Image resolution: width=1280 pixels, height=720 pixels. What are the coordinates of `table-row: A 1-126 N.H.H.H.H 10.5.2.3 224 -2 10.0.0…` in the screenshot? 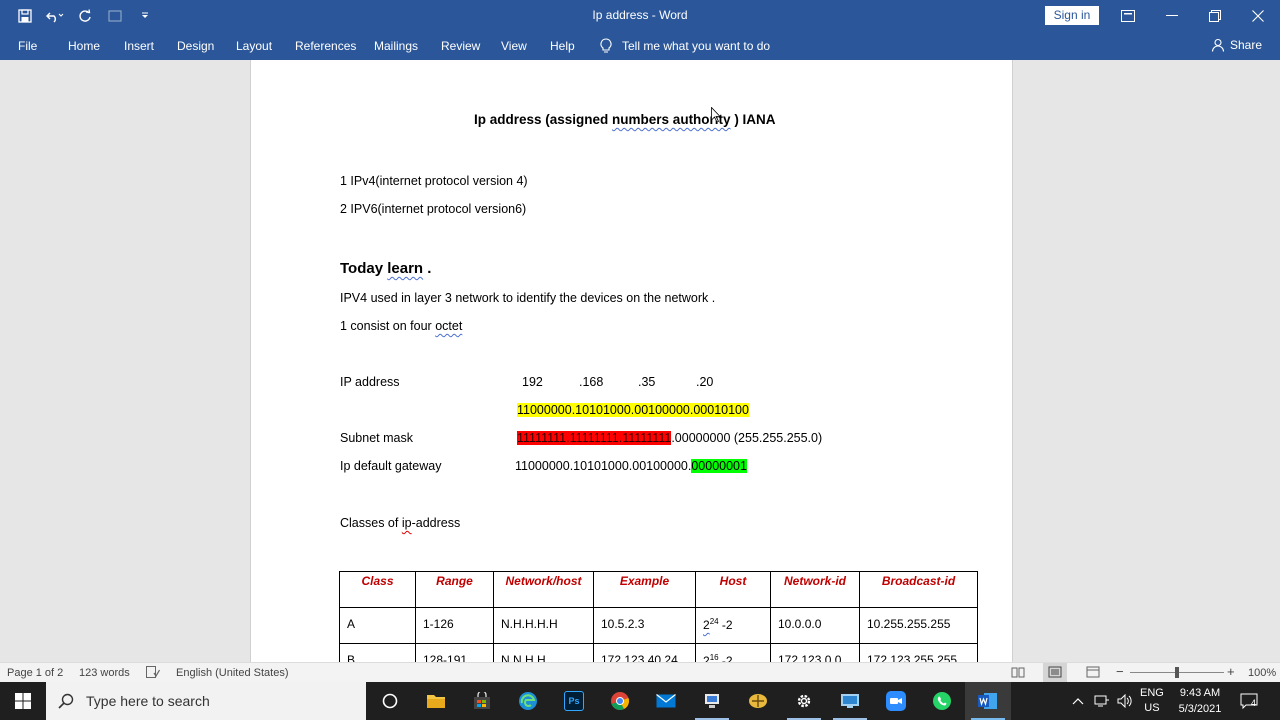 It's located at (658, 625).